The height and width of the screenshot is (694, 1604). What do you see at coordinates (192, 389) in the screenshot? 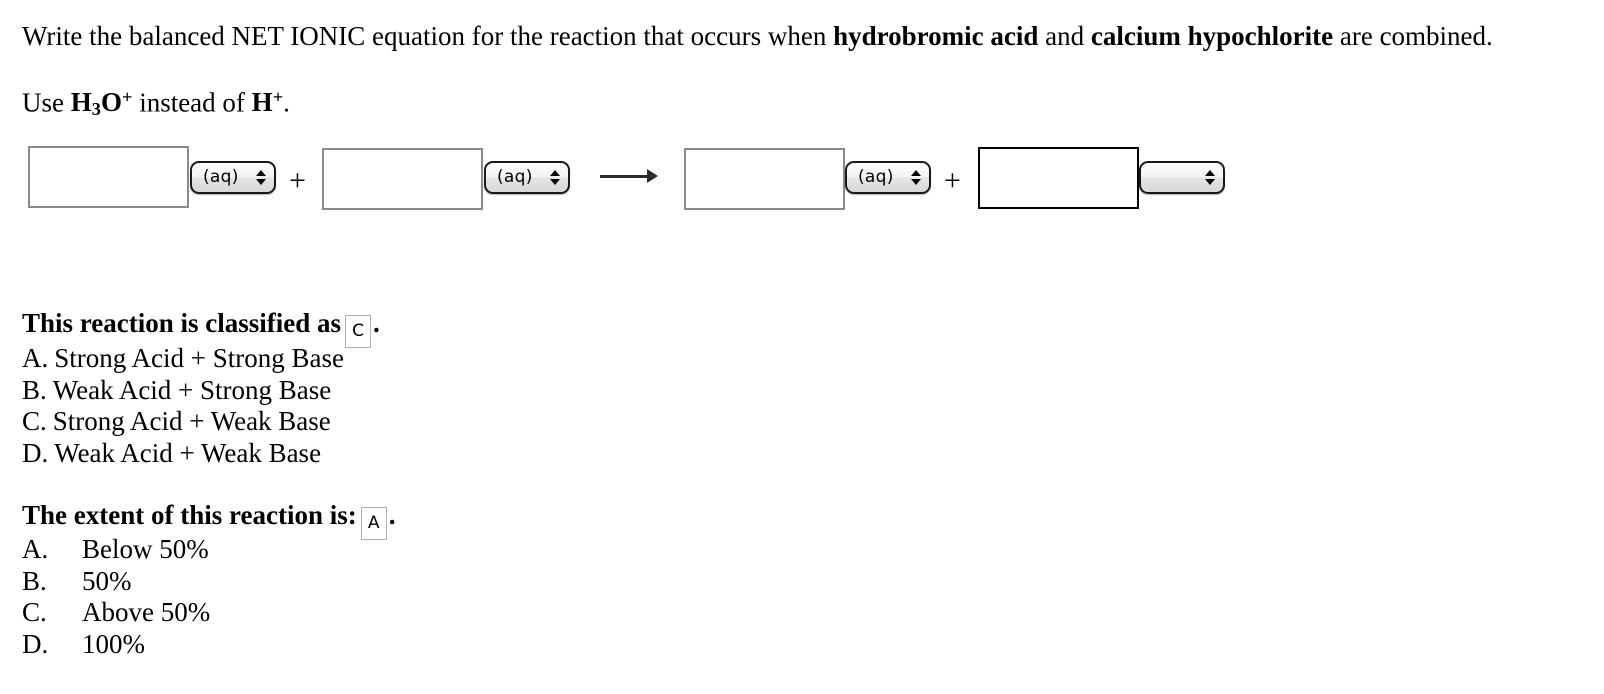
I see `option-text: Weak Acid + Strong Base` at bounding box center [192, 389].